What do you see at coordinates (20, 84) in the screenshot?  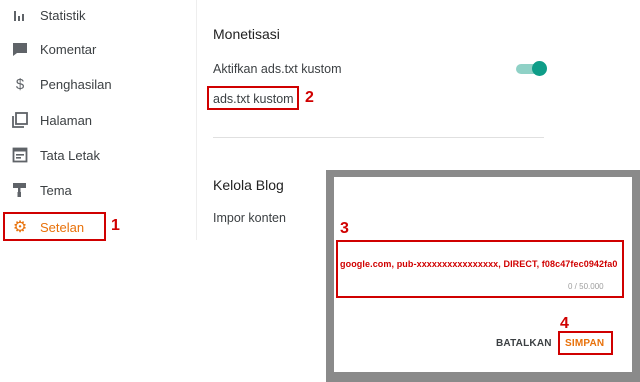 I see `dollar-icon: $` at bounding box center [20, 84].